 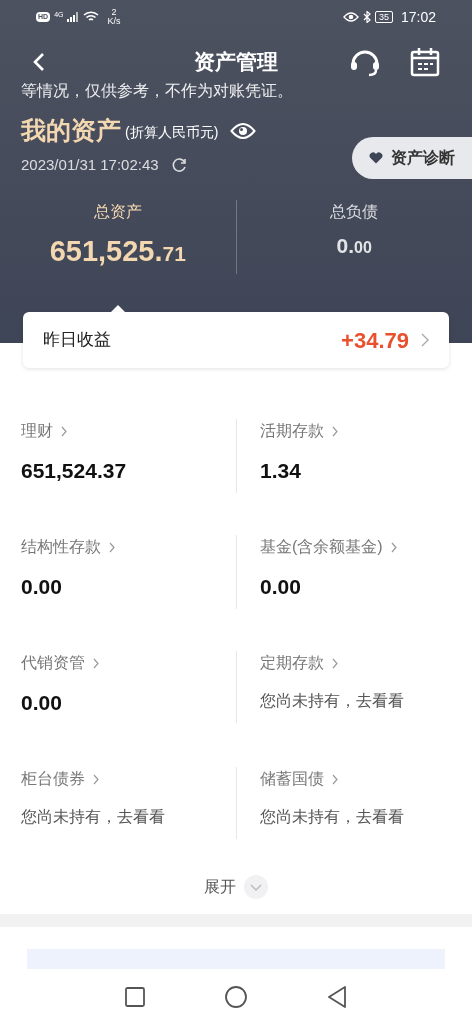 What do you see at coordinates (355, 431) in the screenshot?
I see `category-label: 活期存款` at bounding box center [355, 431].